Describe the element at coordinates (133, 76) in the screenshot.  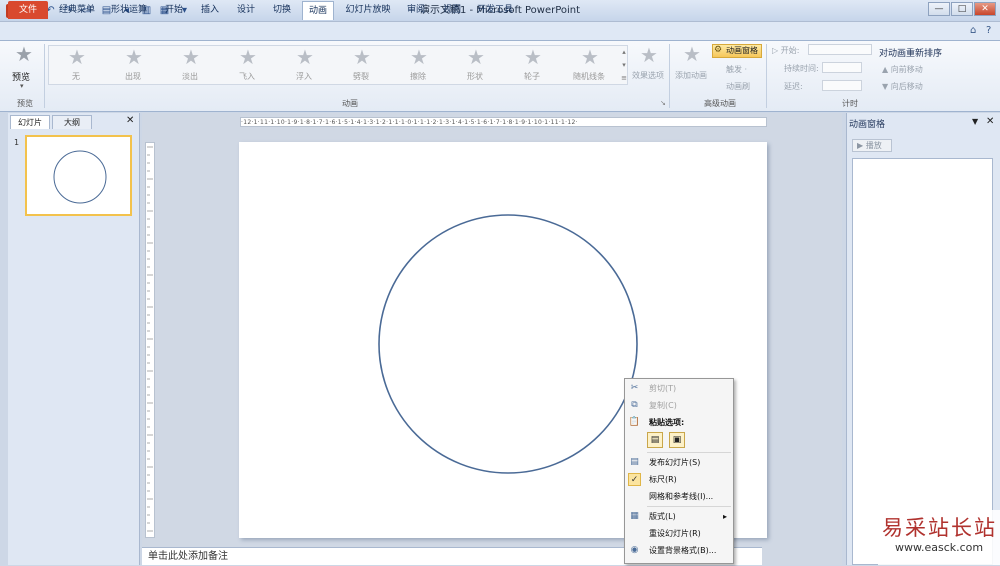
I see `animation-option-1: 出现` at that location.